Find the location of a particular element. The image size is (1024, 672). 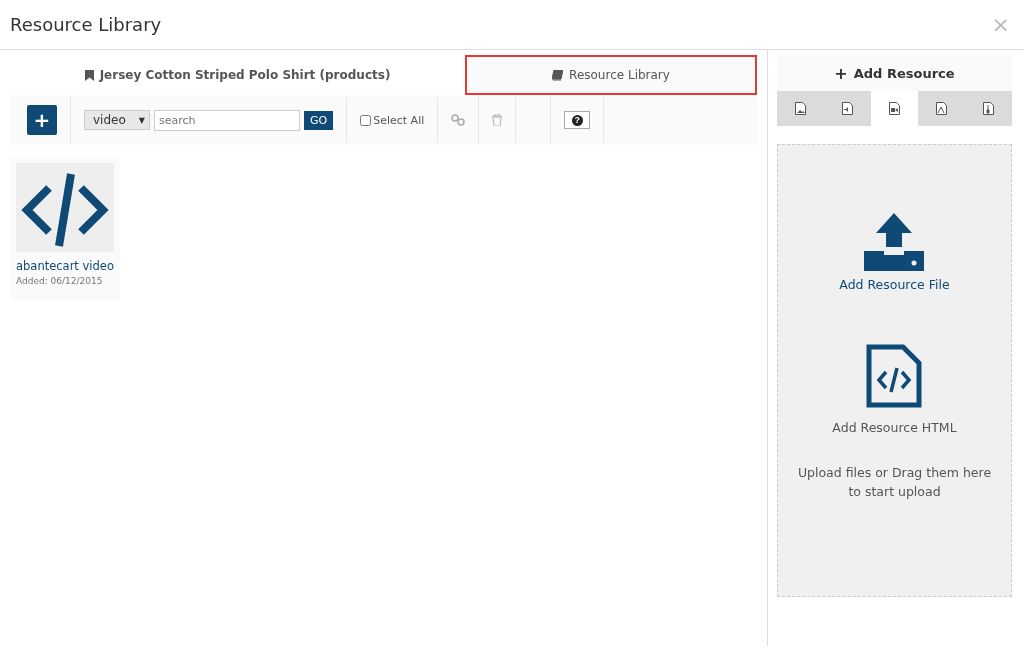

help-button: ? is located at coordinates (577, 120).